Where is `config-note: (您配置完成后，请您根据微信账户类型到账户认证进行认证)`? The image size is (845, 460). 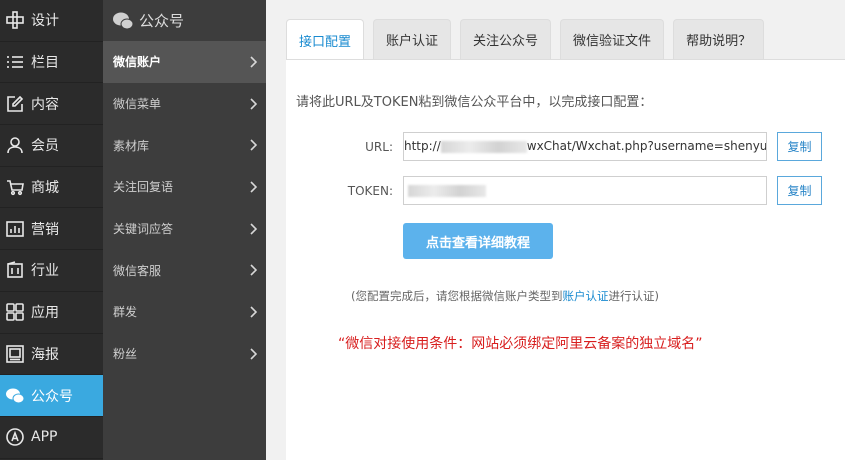
config-note: (您配置完成后，请您根据微信账户类型到账户认证进行认证) is located at coordinates (505, 296).